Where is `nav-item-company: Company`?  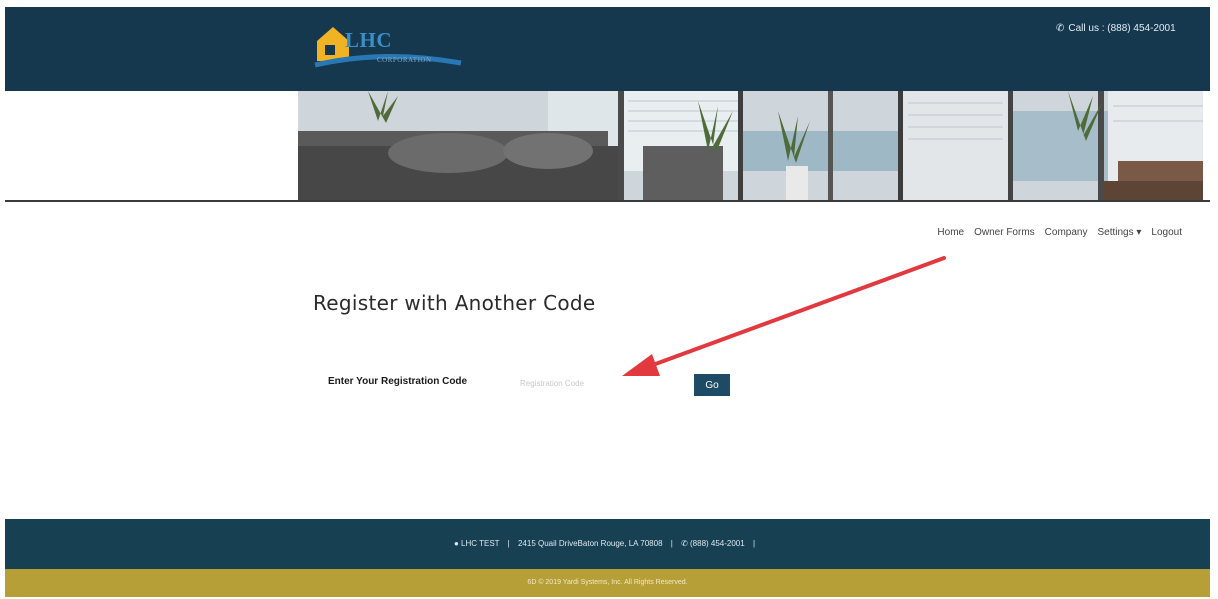
nav-item-company: Company is located at coordinates (1066, 232).